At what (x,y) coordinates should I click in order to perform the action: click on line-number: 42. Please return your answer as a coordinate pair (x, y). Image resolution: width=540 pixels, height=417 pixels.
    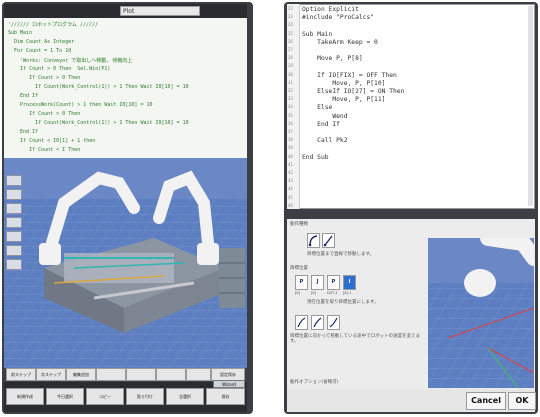
    Looking at the image, I should click on (290, 172).